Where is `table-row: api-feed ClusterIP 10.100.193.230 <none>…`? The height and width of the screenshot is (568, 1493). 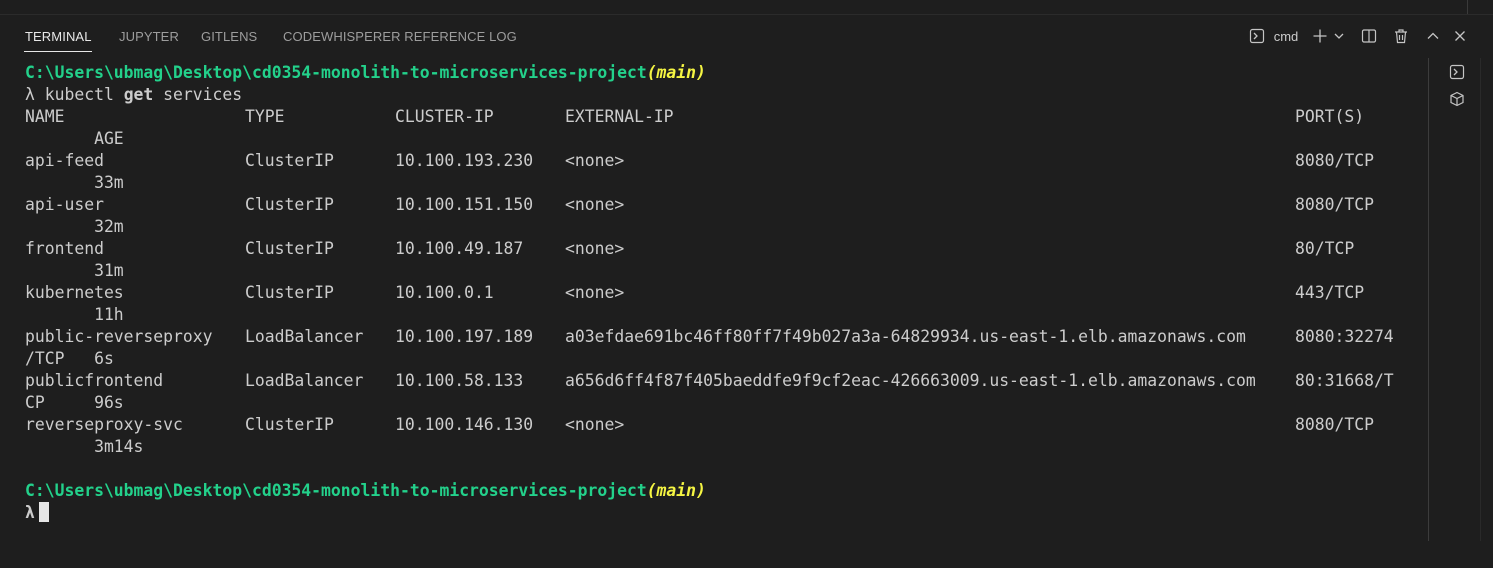
table-row: api-feed ClusterIP 10.100.193.230 <none>… is located at coordinates (725, 161).